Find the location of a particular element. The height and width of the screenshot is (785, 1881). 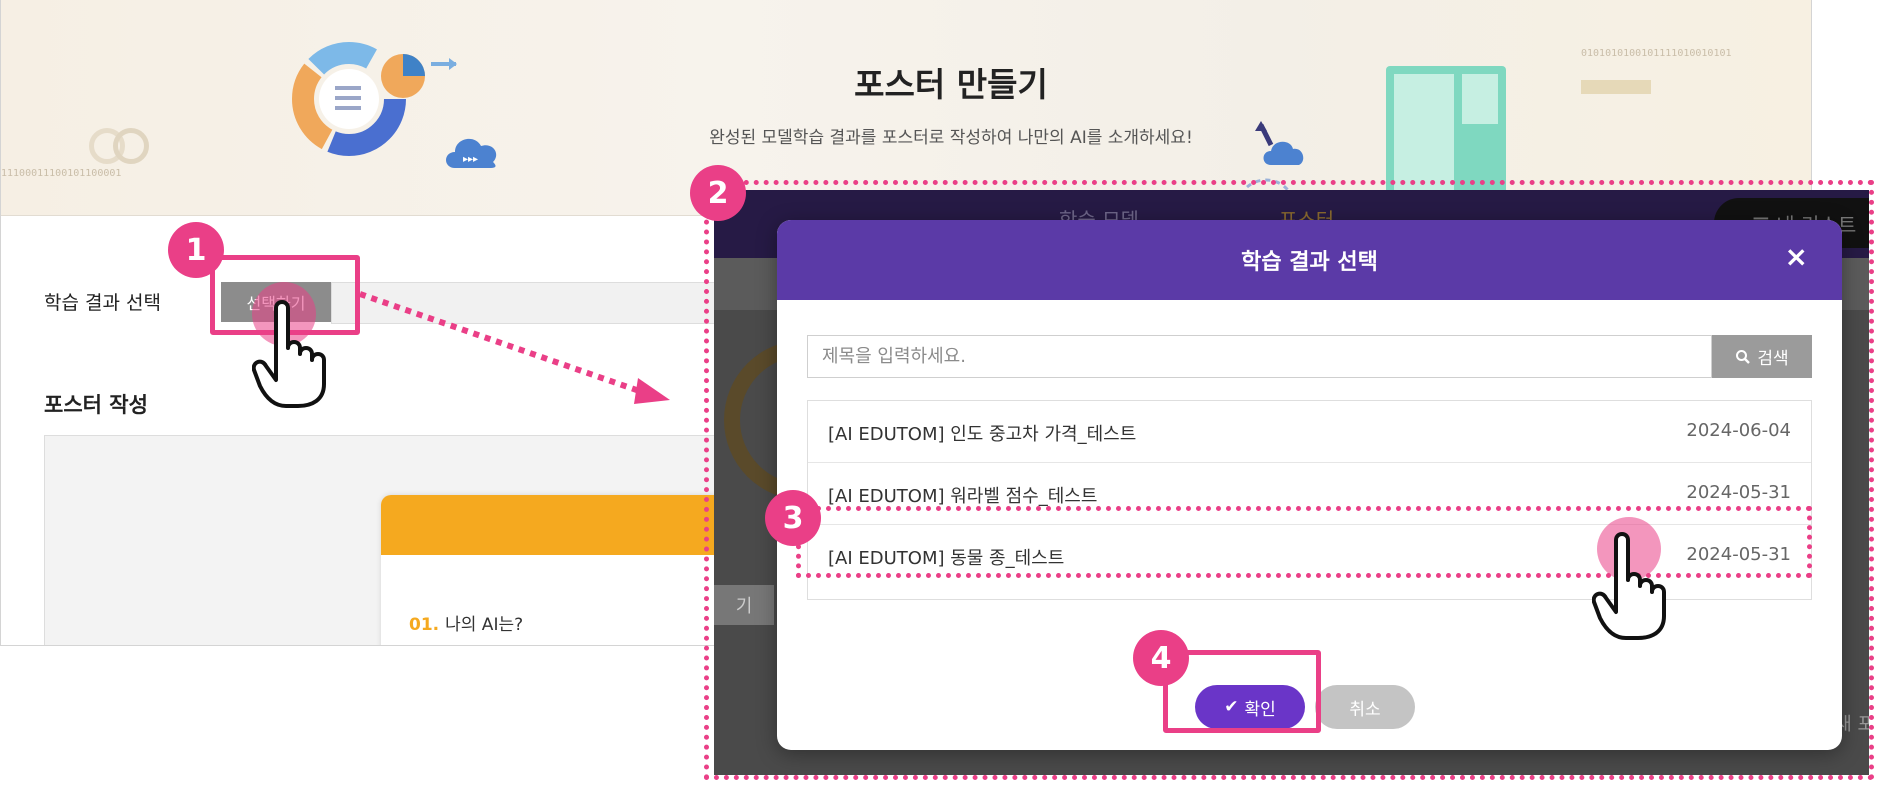

poster-question: 01. 나의 AI는? is located at coordinates (466, 622).